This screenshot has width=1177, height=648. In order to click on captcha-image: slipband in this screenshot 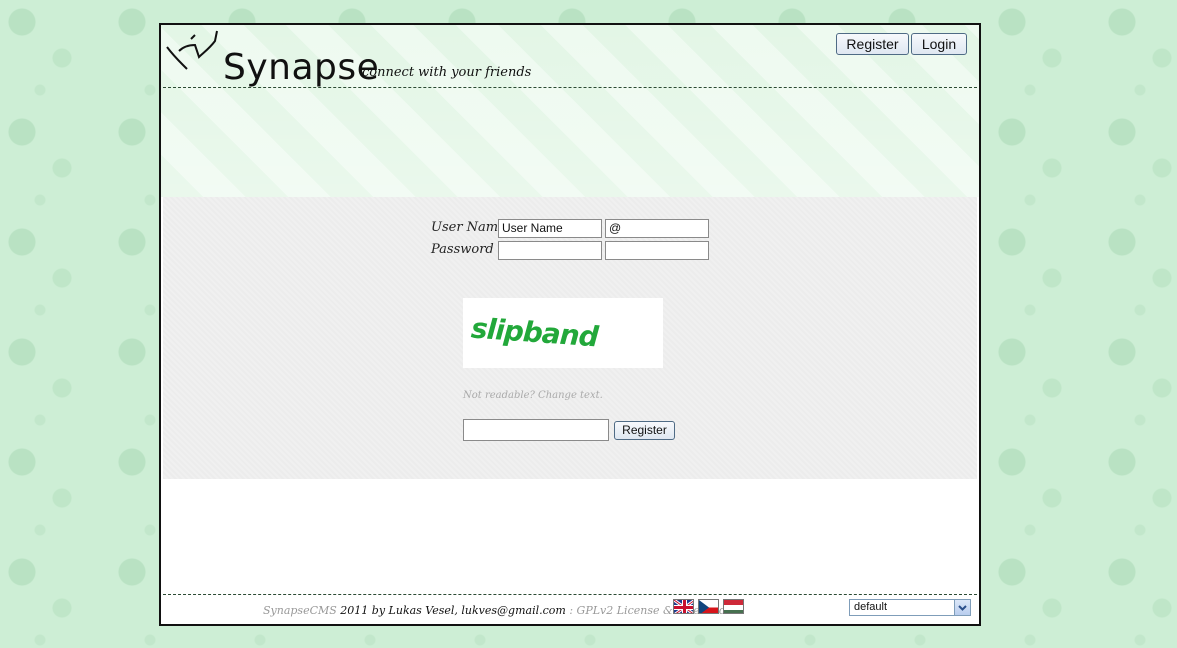, I will do `click(563, 333)`.